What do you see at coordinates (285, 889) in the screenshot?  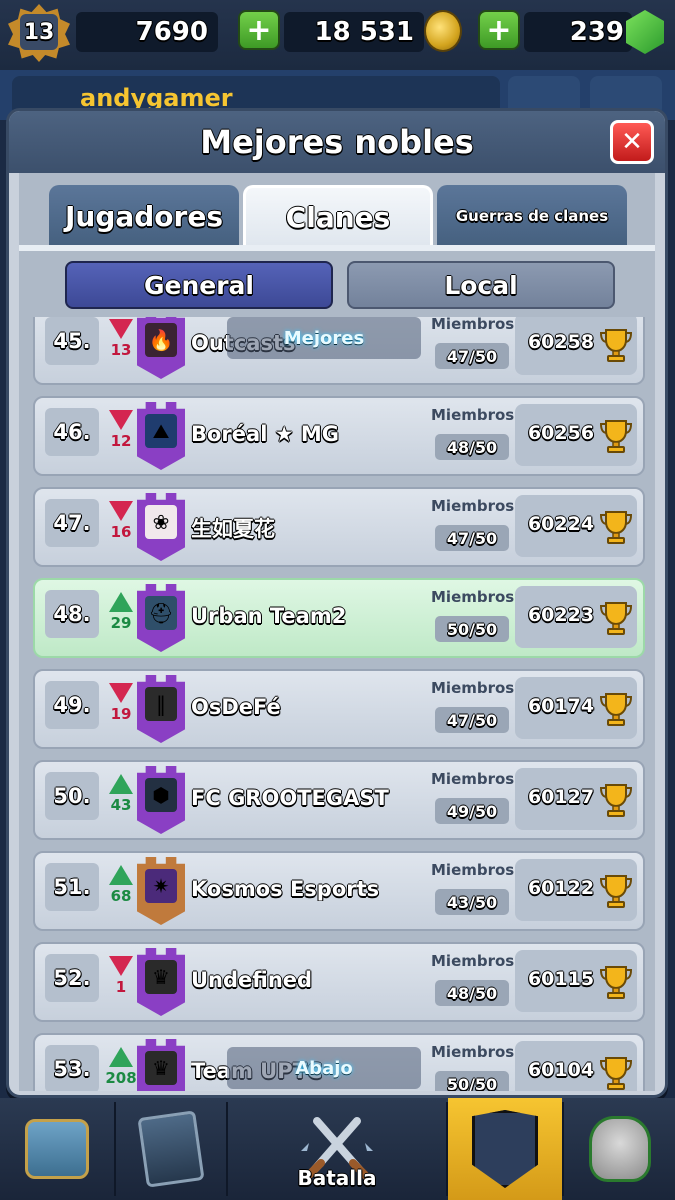 I see `clan-name: Kosmos Esports` at bounding box center [285, 889].